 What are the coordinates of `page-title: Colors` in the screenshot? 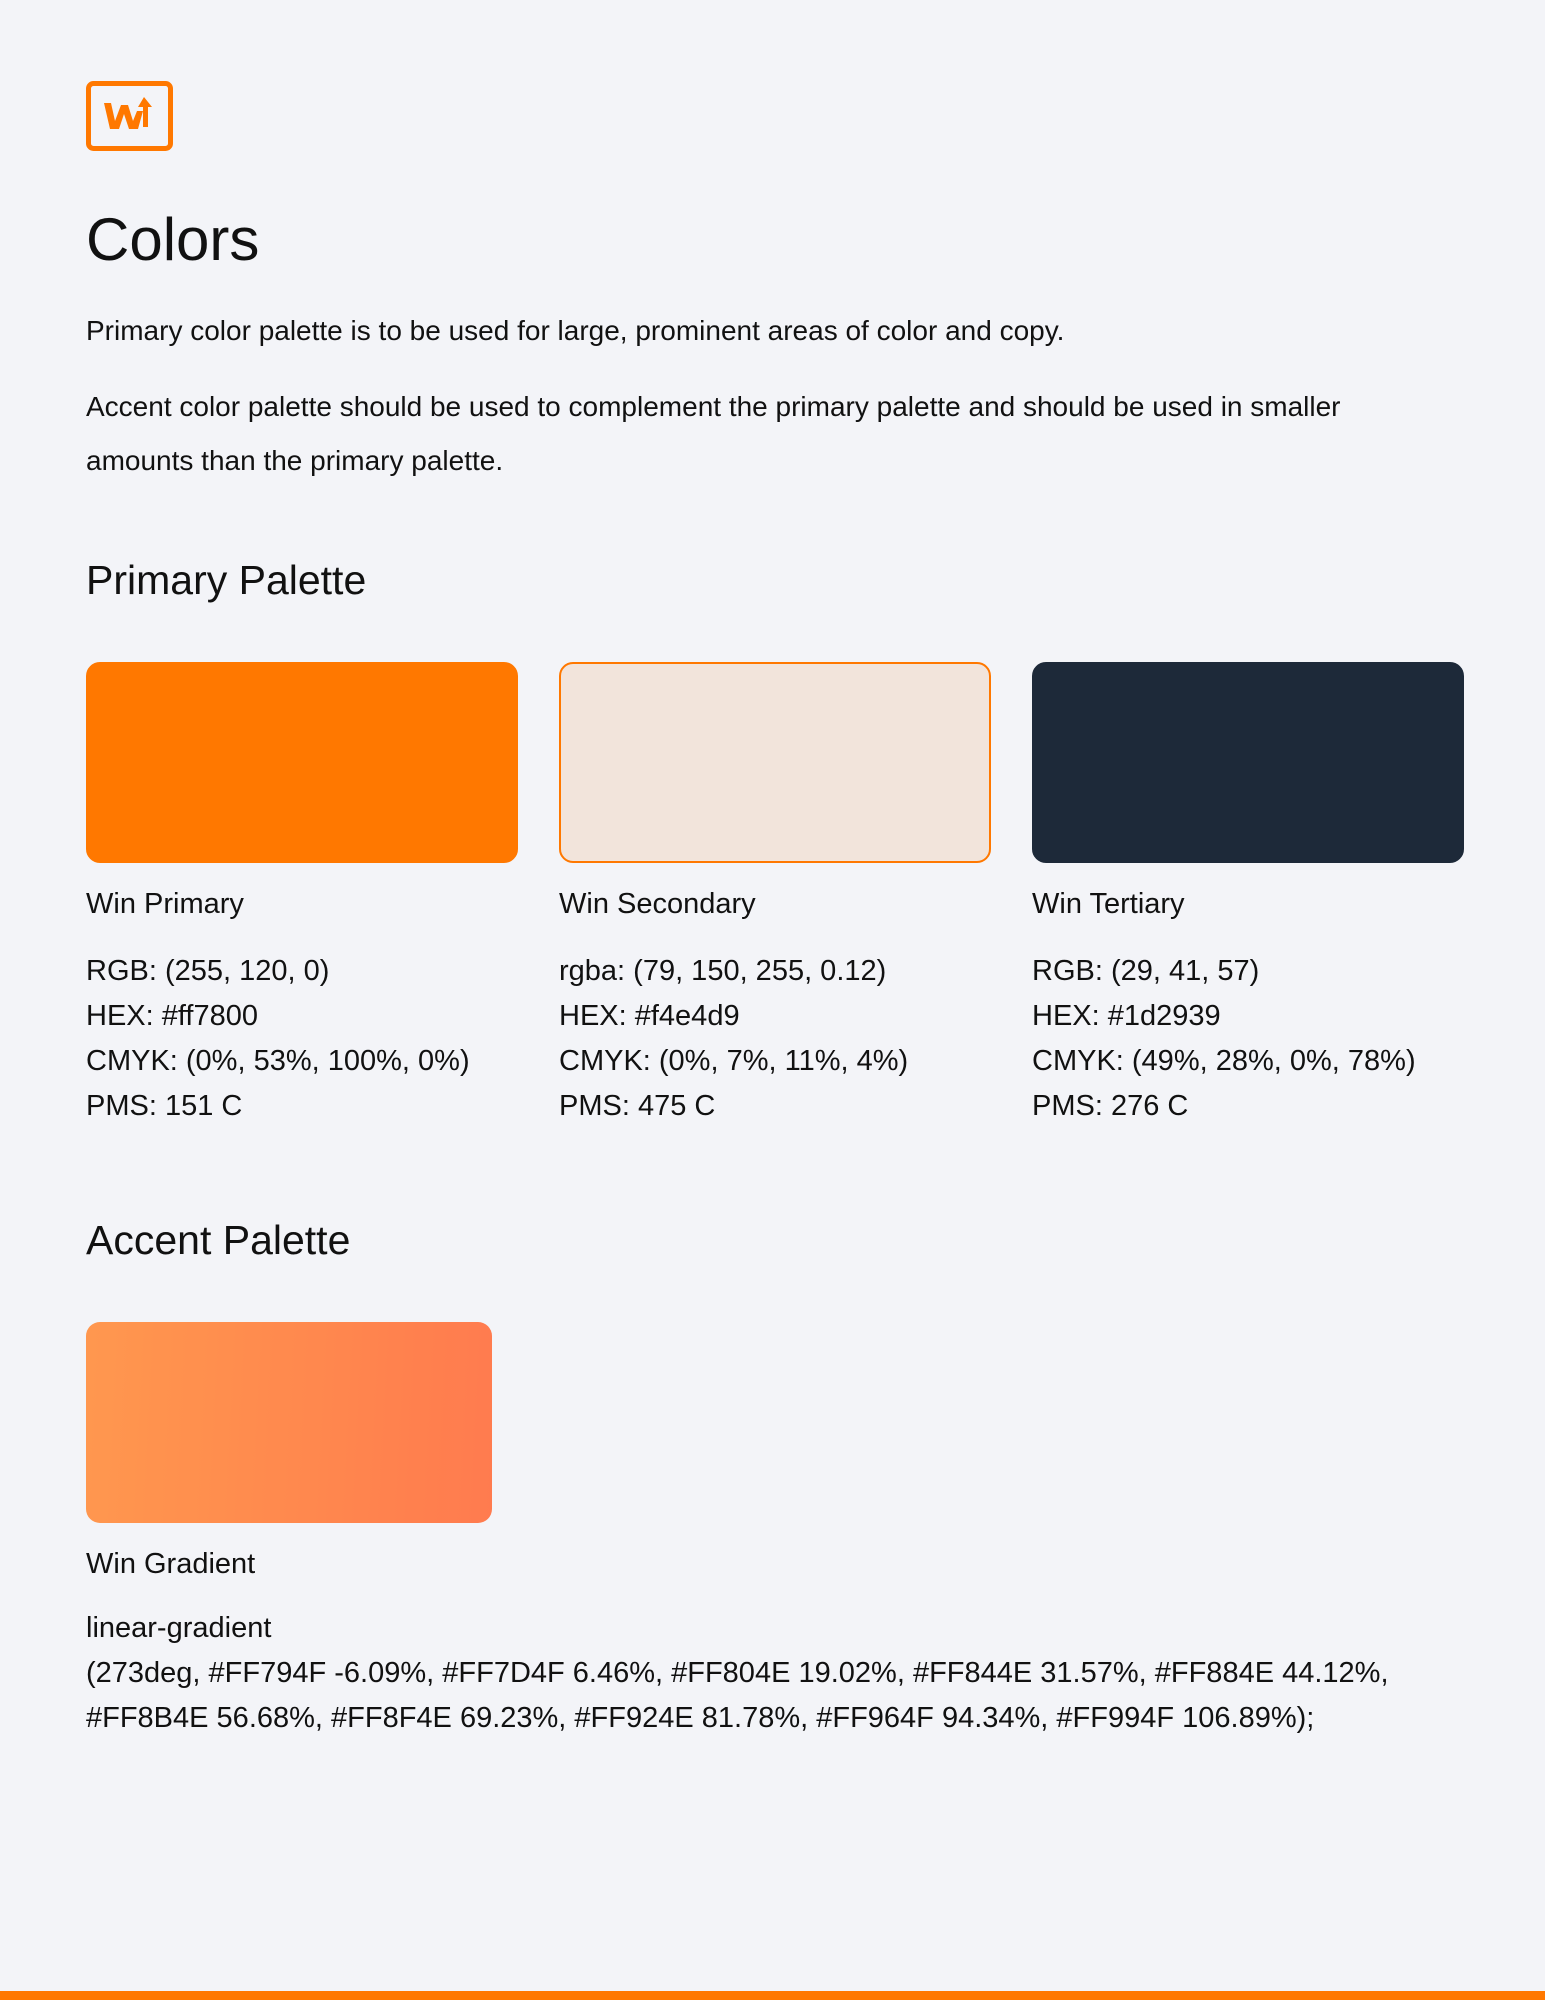 It's located at (173, 239).